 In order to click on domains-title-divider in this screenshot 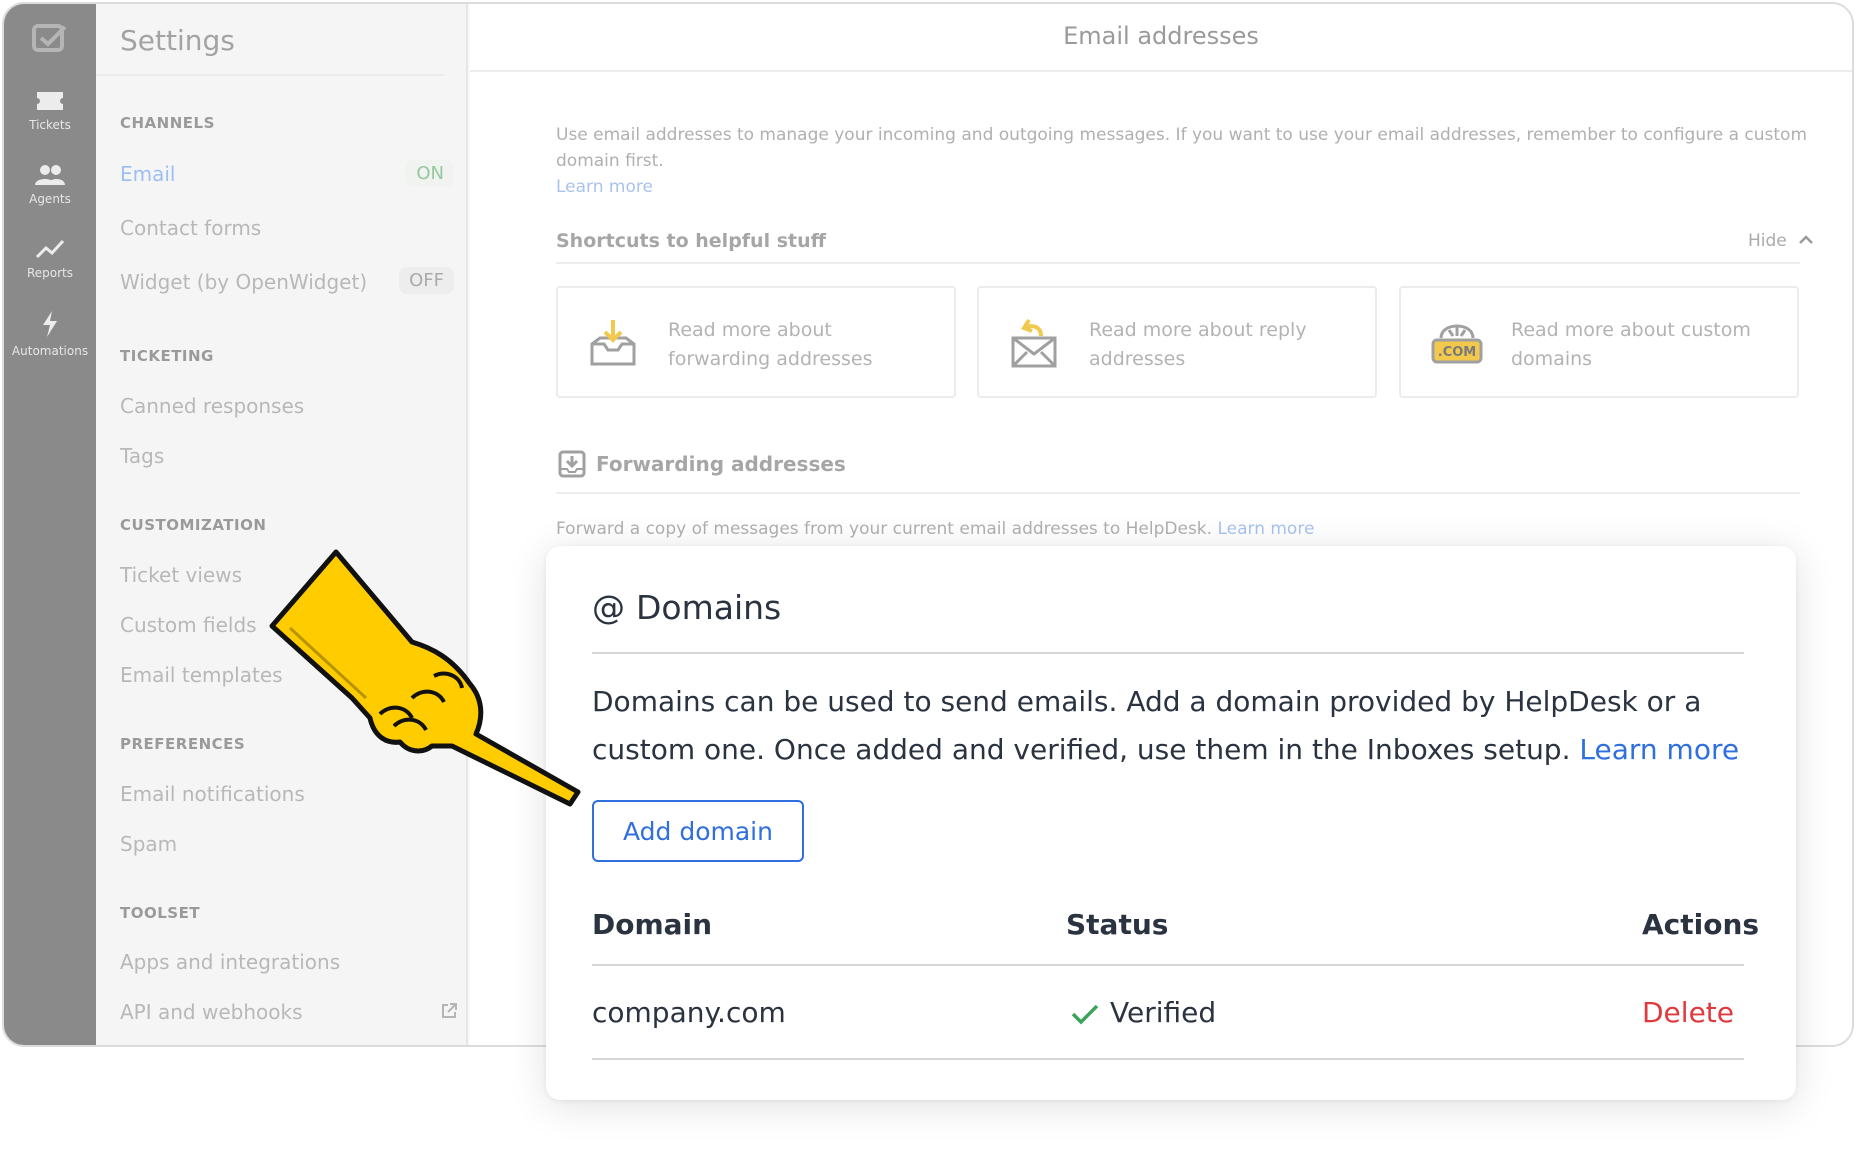, I will do `click(1168, 653)`.